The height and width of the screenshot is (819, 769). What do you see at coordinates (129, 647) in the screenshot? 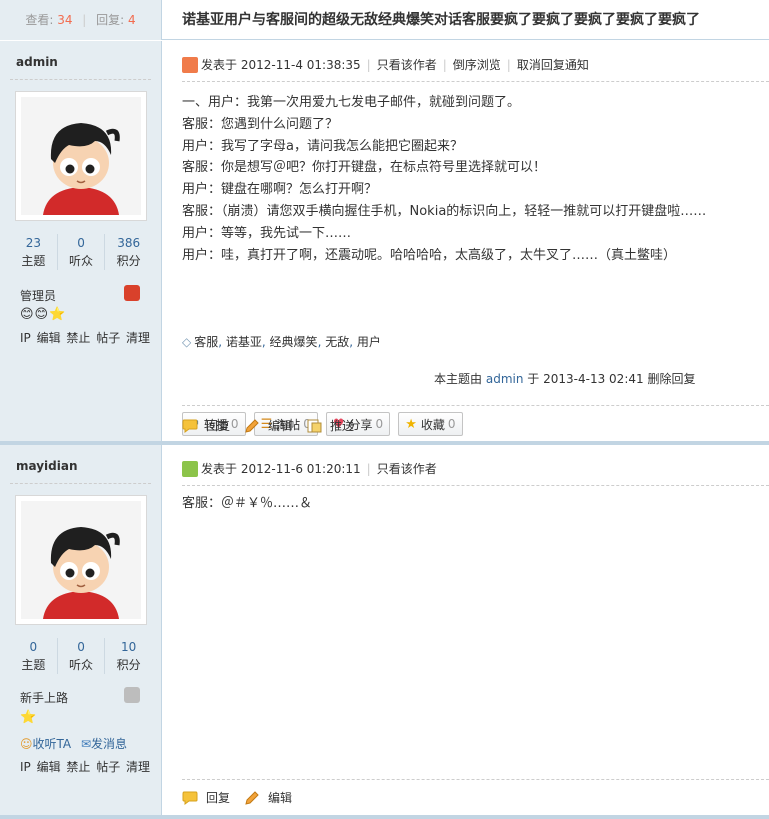
I see `stat-value: 10` at bounding box center [129, 647].